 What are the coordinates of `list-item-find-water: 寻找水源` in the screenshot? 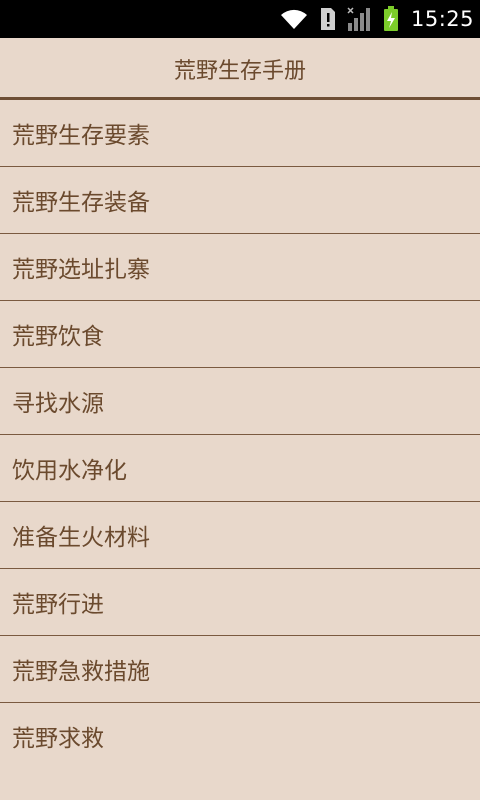 It's located at (240, 401).